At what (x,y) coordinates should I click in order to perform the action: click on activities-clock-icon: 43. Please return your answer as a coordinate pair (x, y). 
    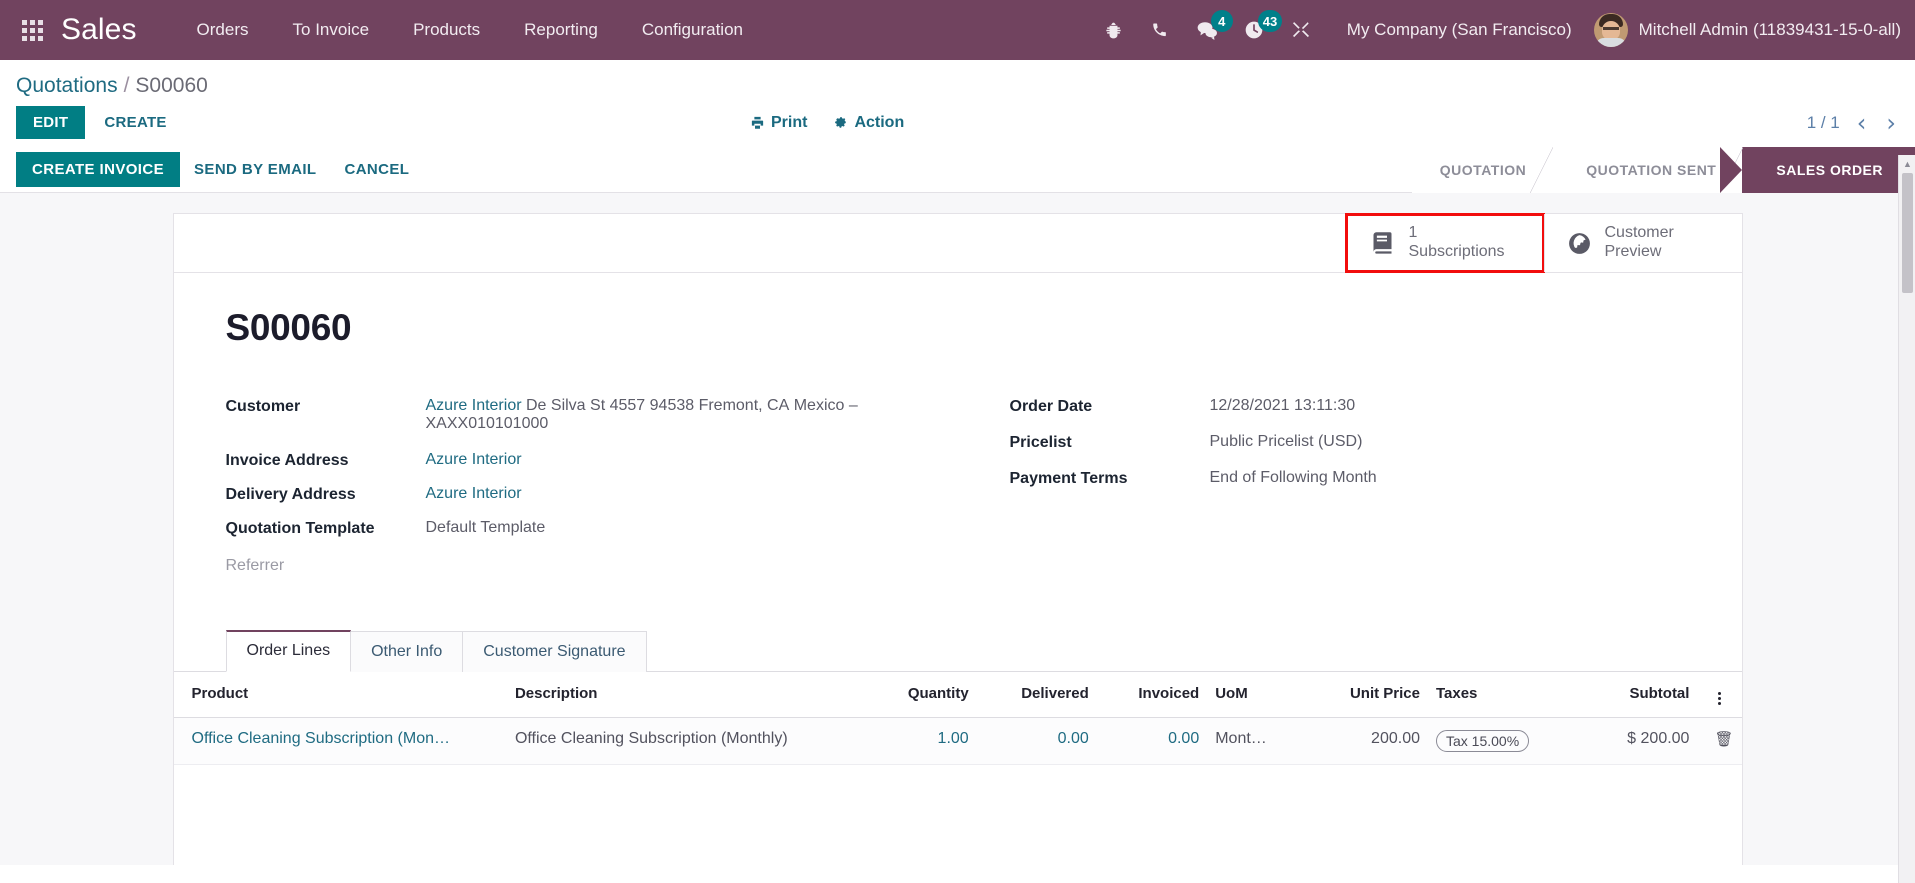
    Looking at the image, I should click on (1257, 30).